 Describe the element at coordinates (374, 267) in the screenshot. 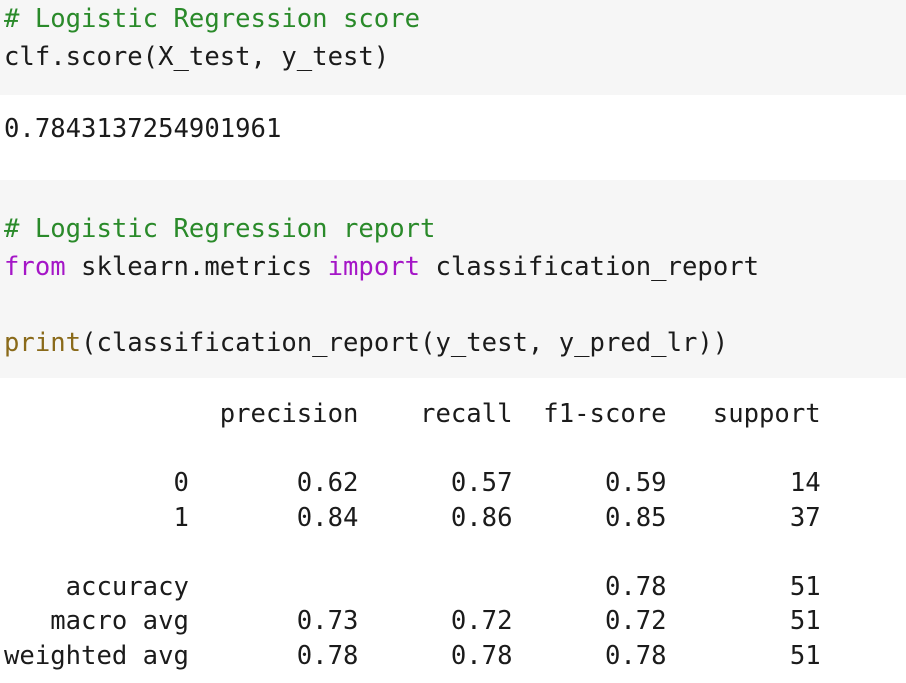

I see `keyword-import: import` at that location.